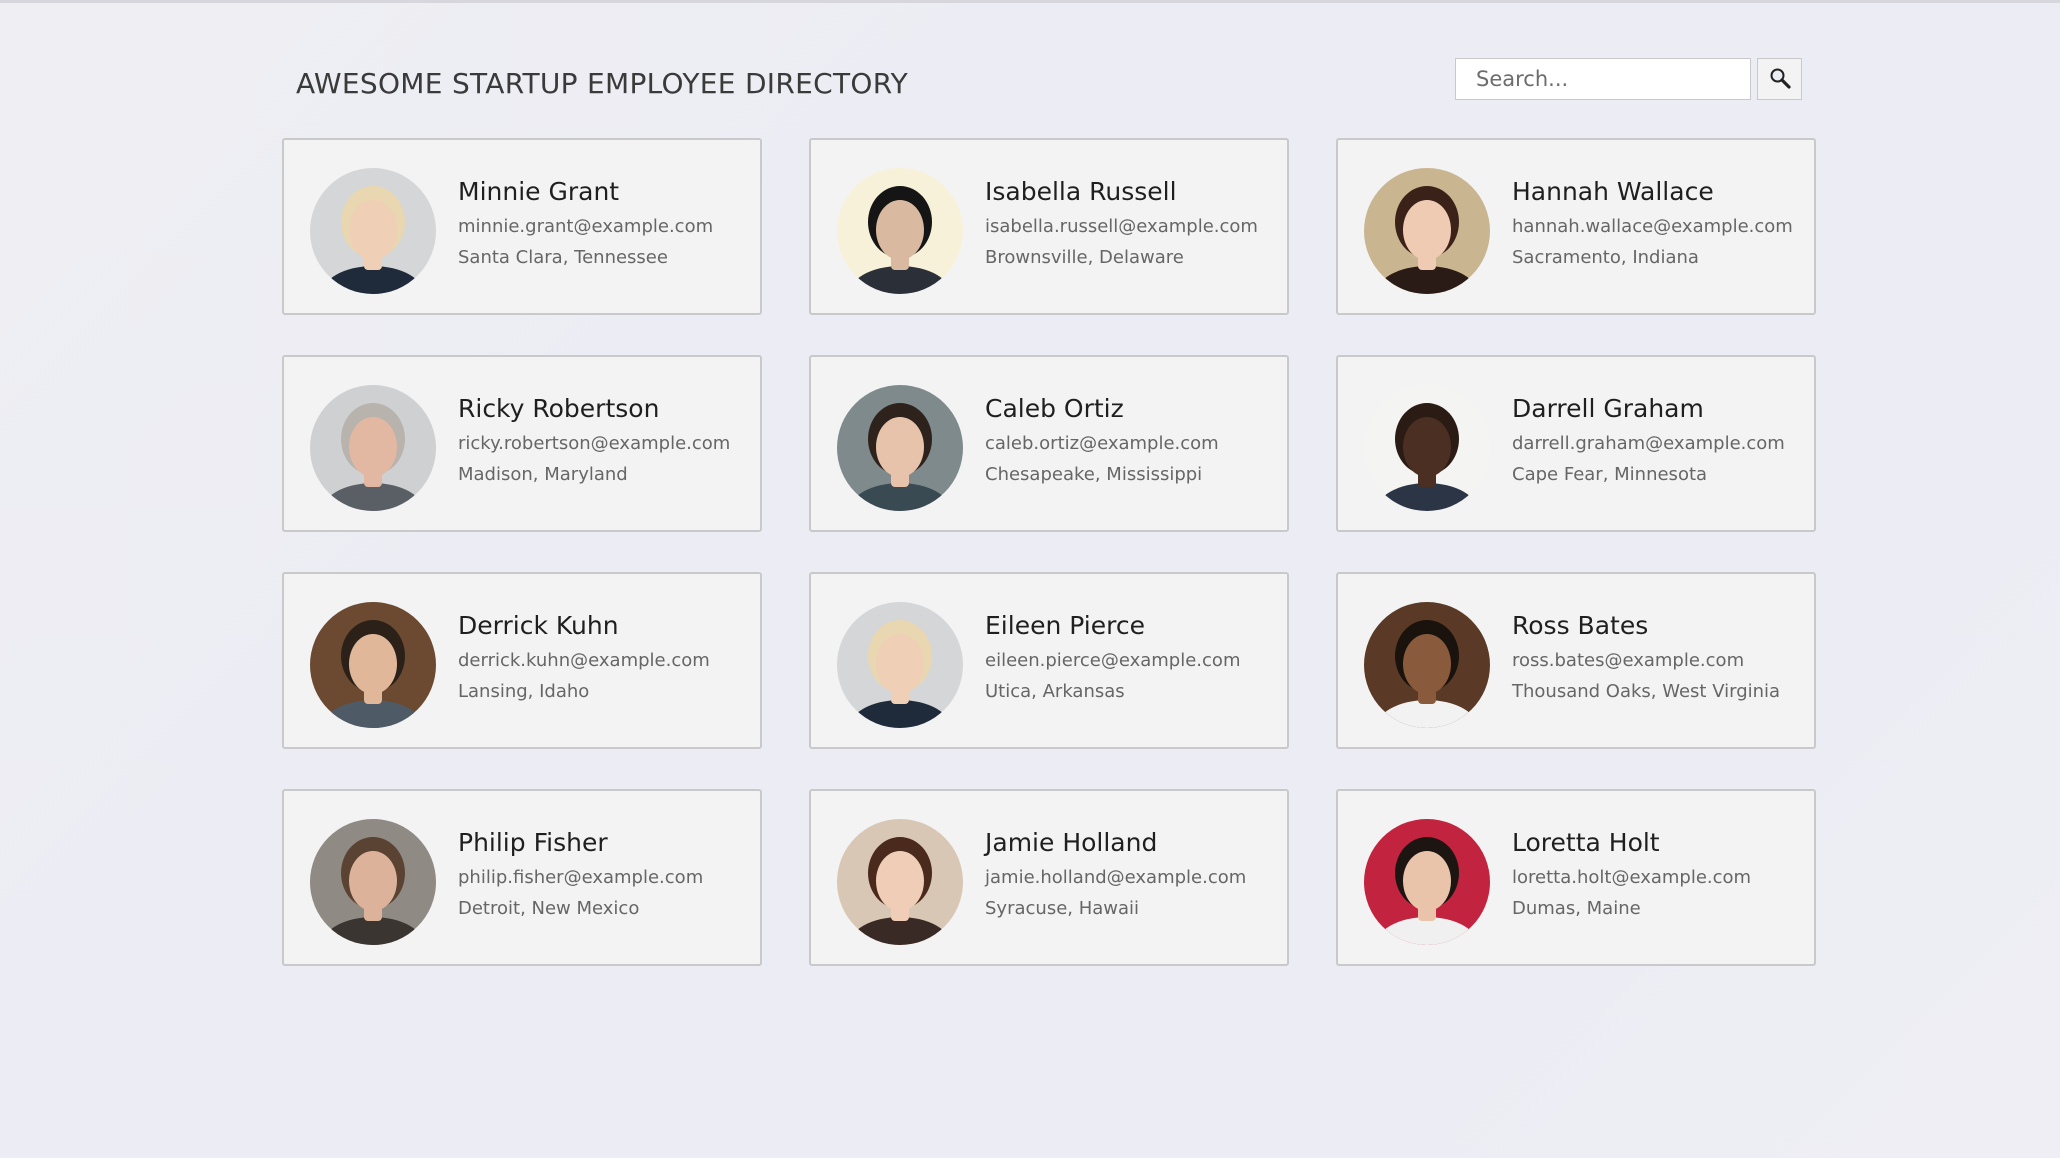 Image resolution: width=2060 pixels, height=1158 pixels. Describe the element at coordinates (1628, 660) in the screenshot. I see `employee-email: ross.bates@example.com` at that location.